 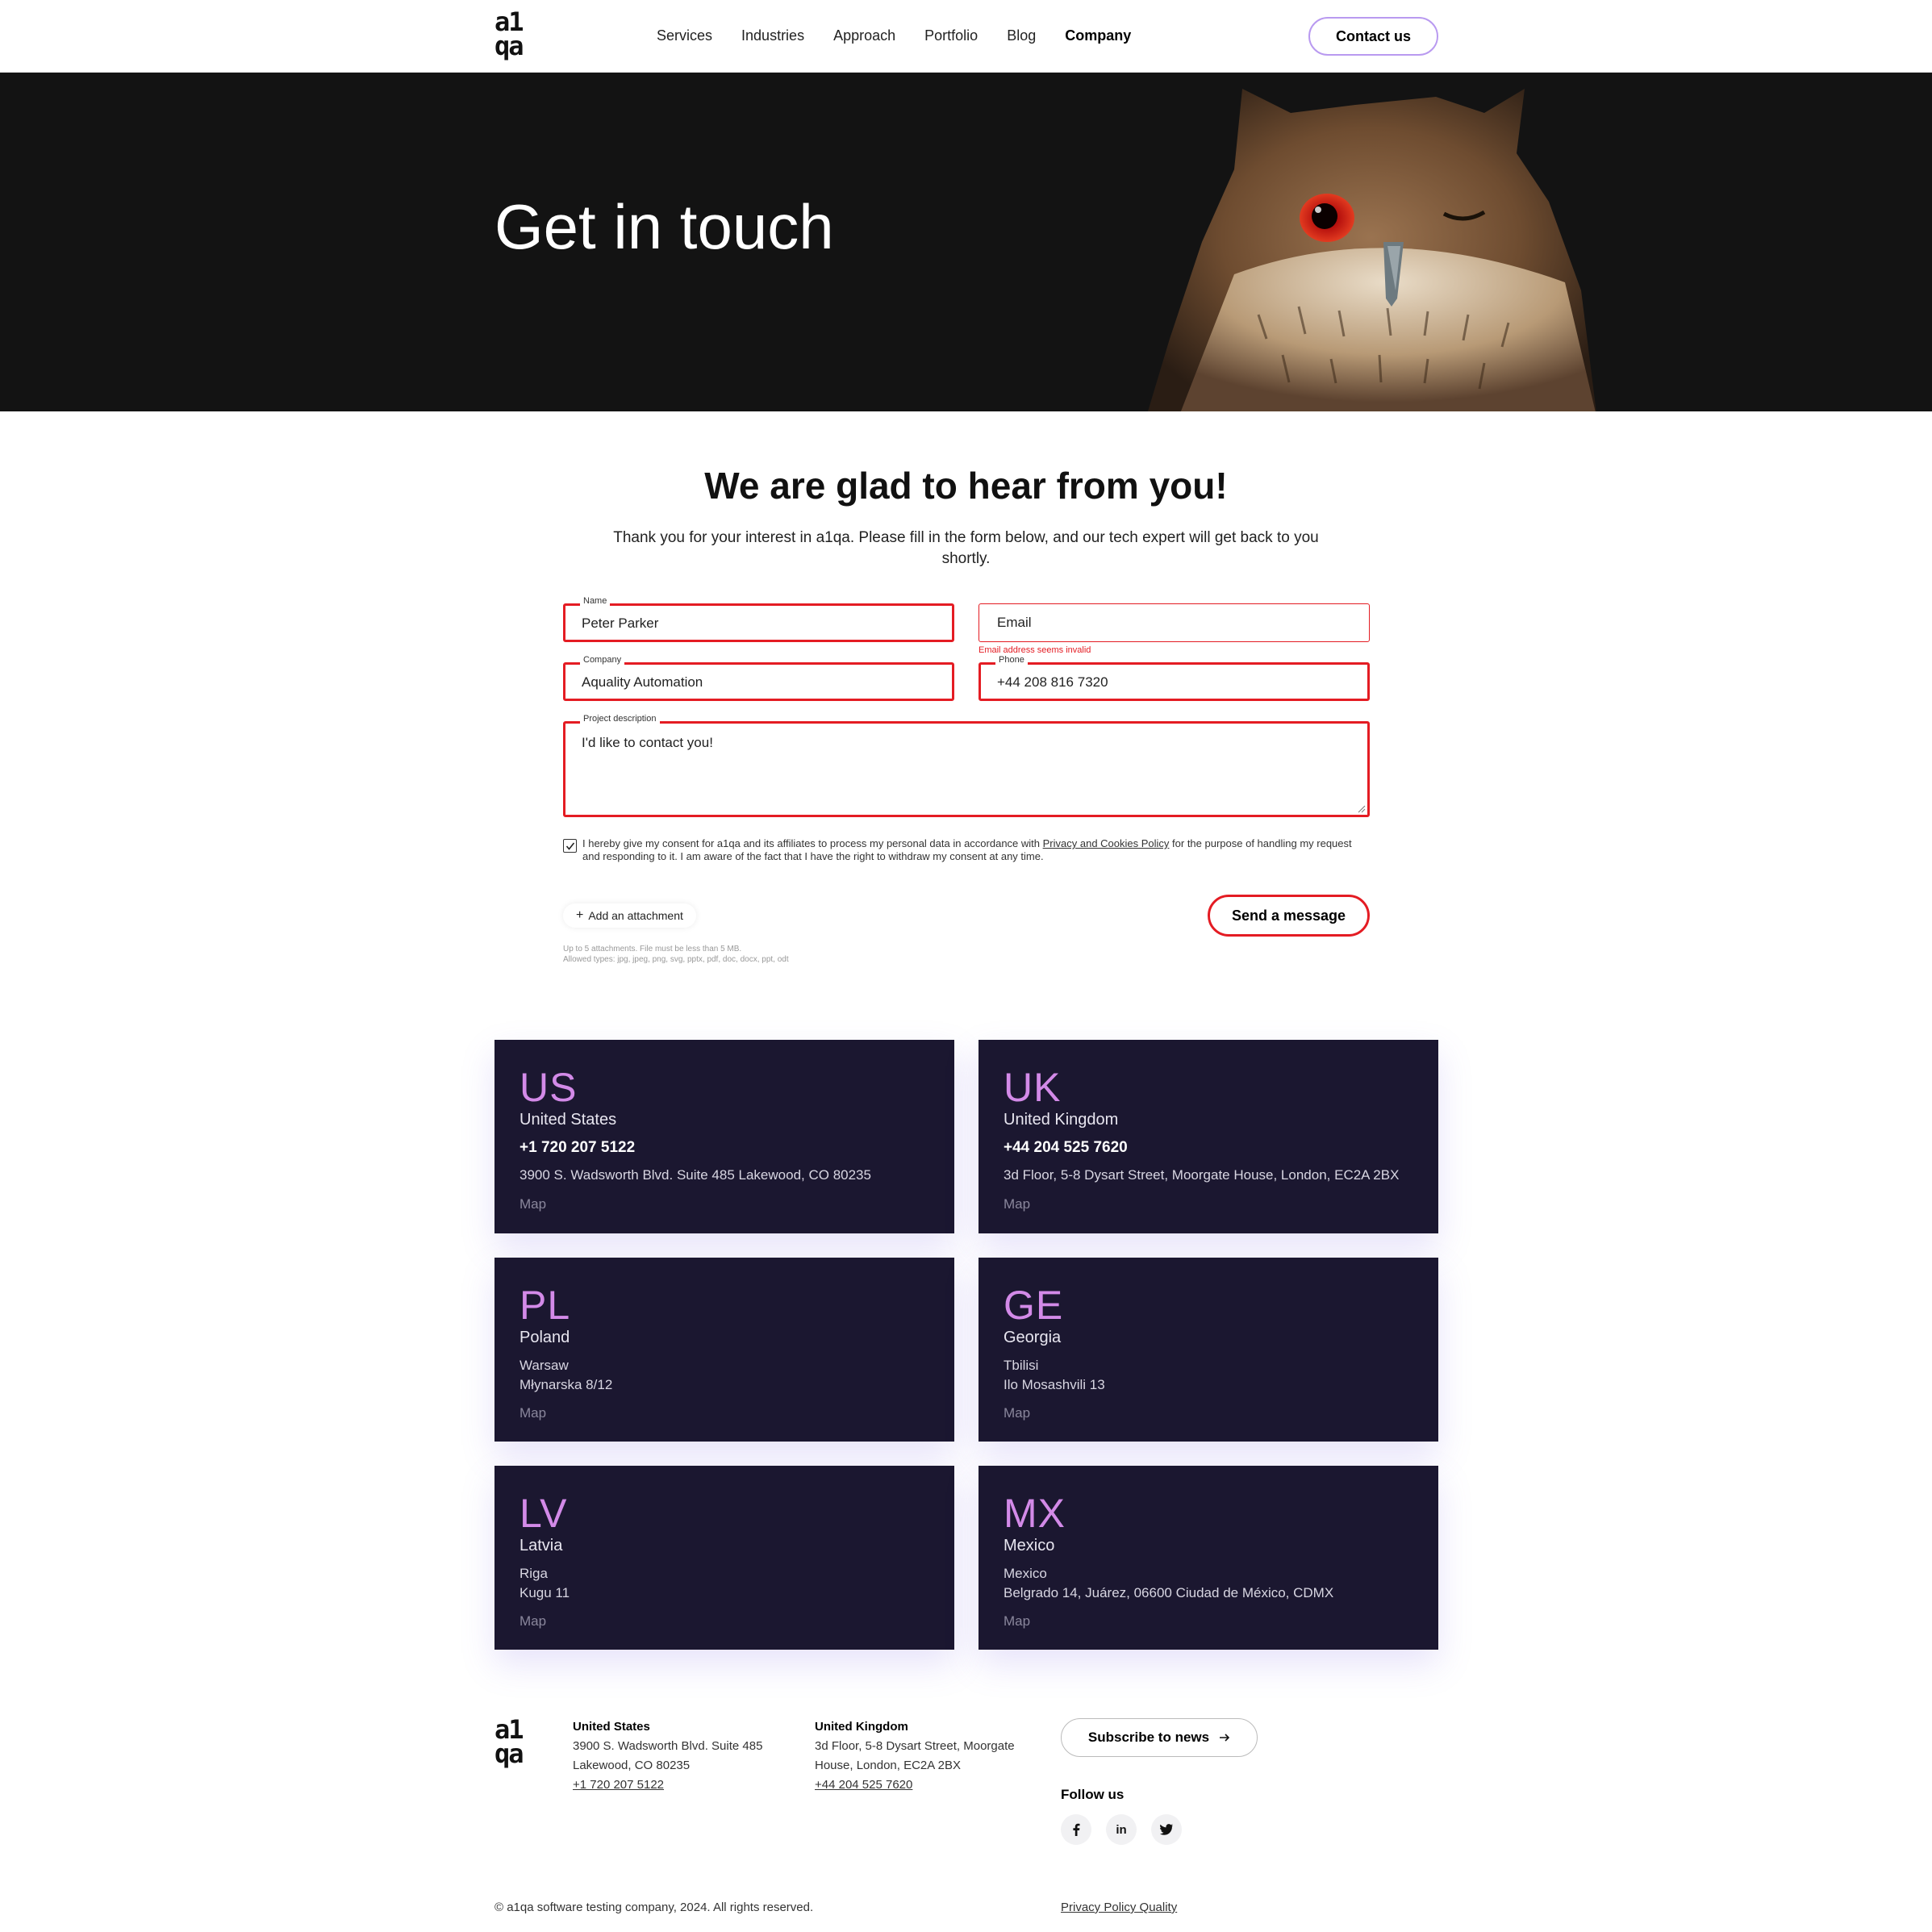 What do you see at coordinates (545, 1583) in the screenshot?
I see `office-city-address: Riga Kugu 11` at bounding box center [545, 1583].